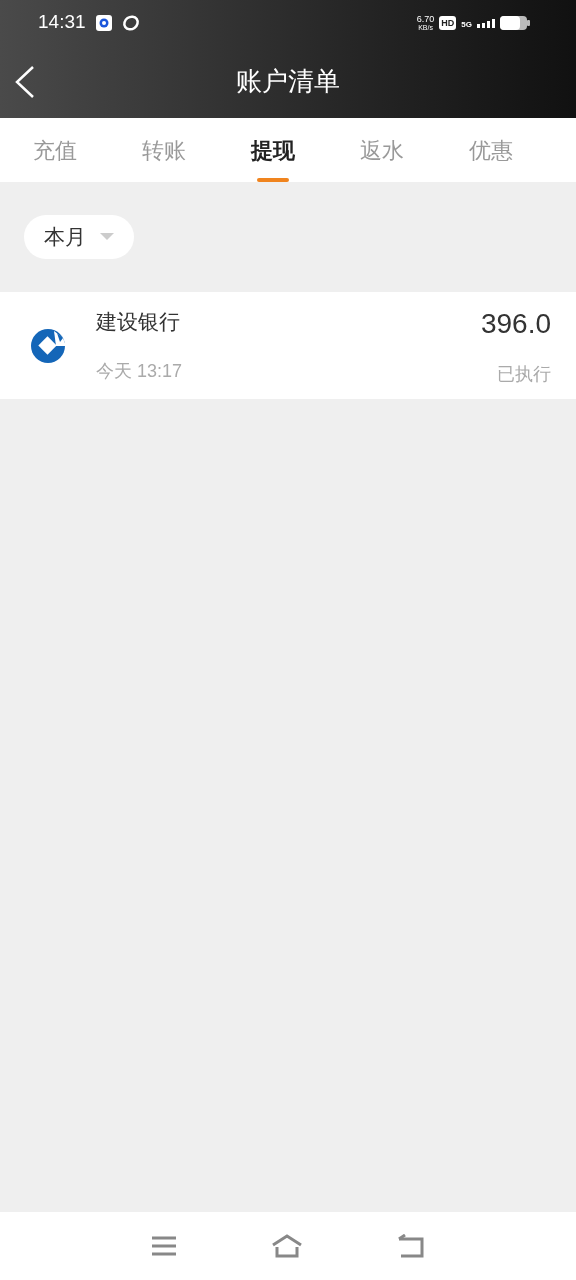 The image size is (576, 1280). What do you see at coordinates (381, 150) in the screenshot?
I see `tab: 返水` at bounding box center [381, 150].